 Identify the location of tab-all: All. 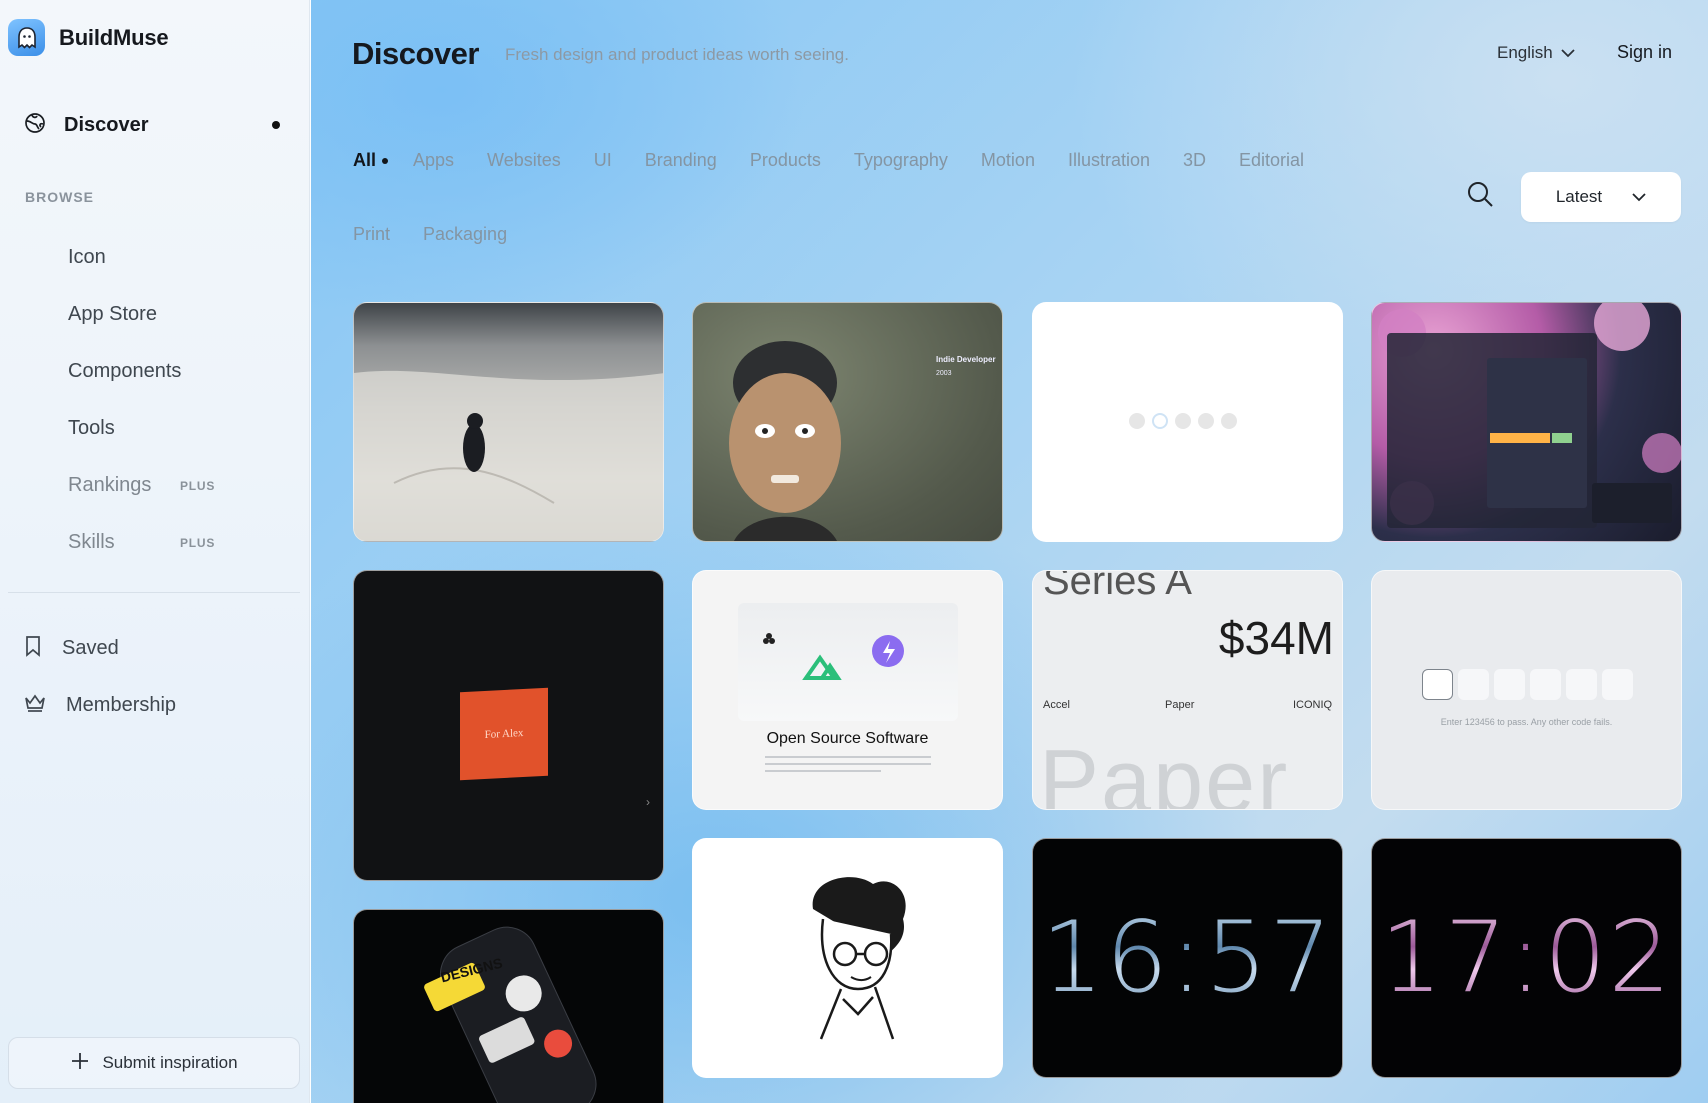
(371, 160).